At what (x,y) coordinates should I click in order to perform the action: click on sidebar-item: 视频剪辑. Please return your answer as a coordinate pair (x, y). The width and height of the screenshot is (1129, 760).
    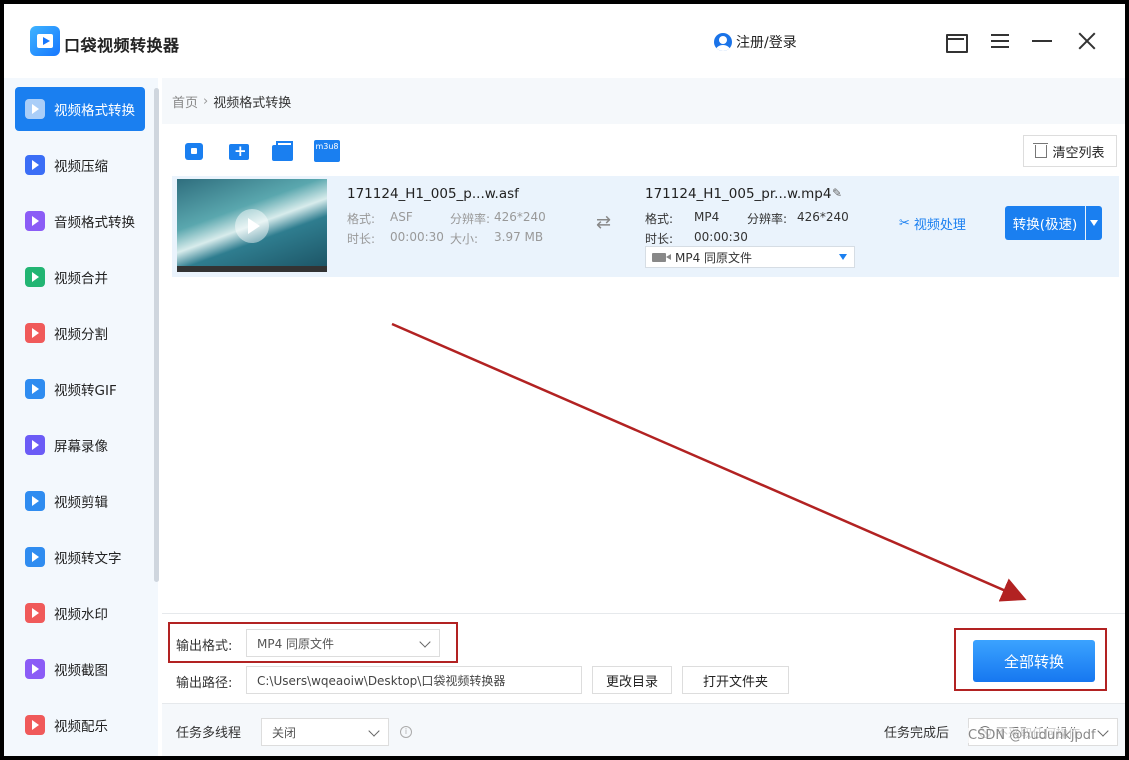
    Looking at the image, I should click on (80, 501).